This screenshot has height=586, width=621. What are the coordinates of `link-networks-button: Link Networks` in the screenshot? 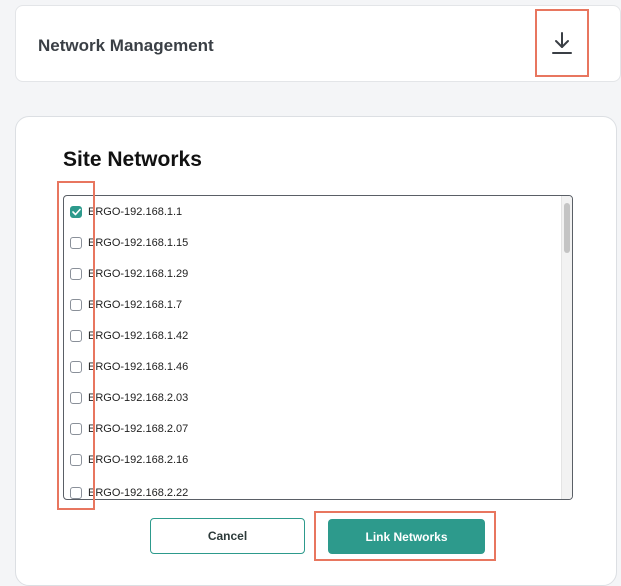 It's located at (406, 536).